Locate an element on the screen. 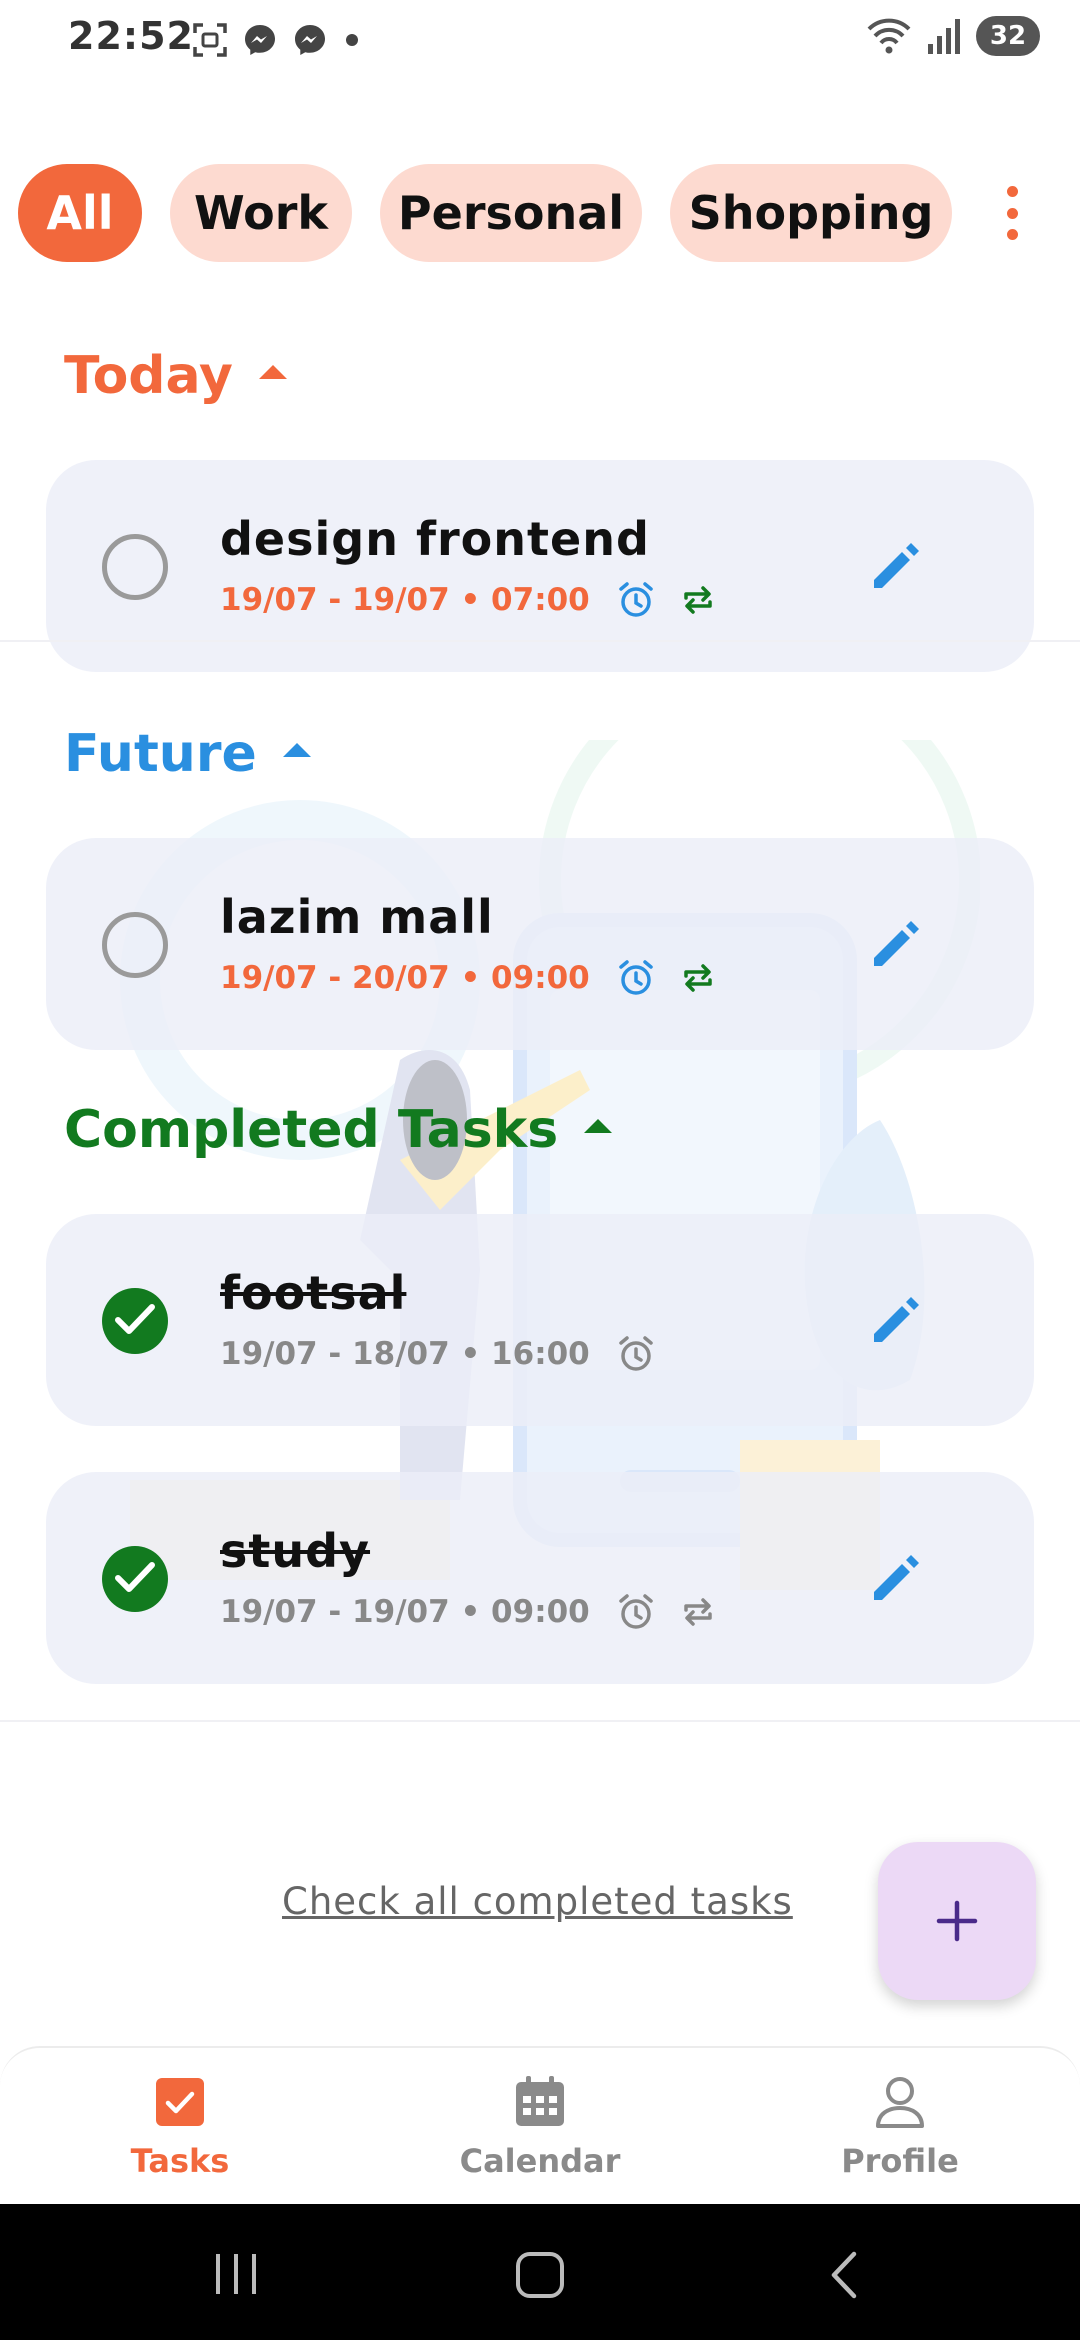  wifi-icon is located at coordinates (889, 36).